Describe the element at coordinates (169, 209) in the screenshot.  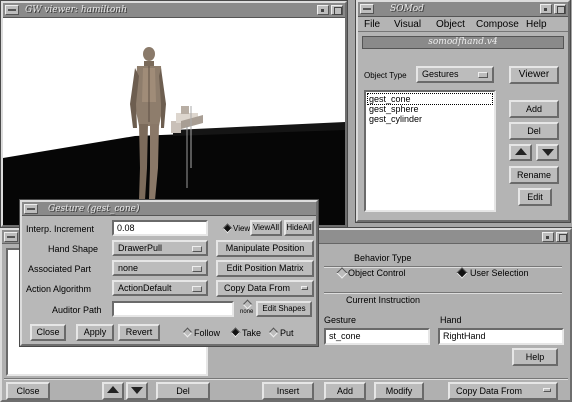
I see `gesture-titlebar: Gesture (gest_cone)` at that location.